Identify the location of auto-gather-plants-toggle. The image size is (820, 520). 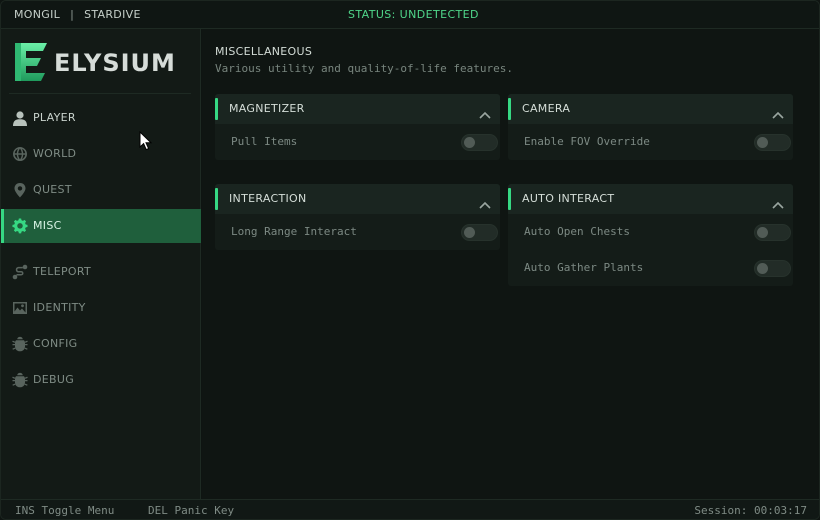
(772, 268).